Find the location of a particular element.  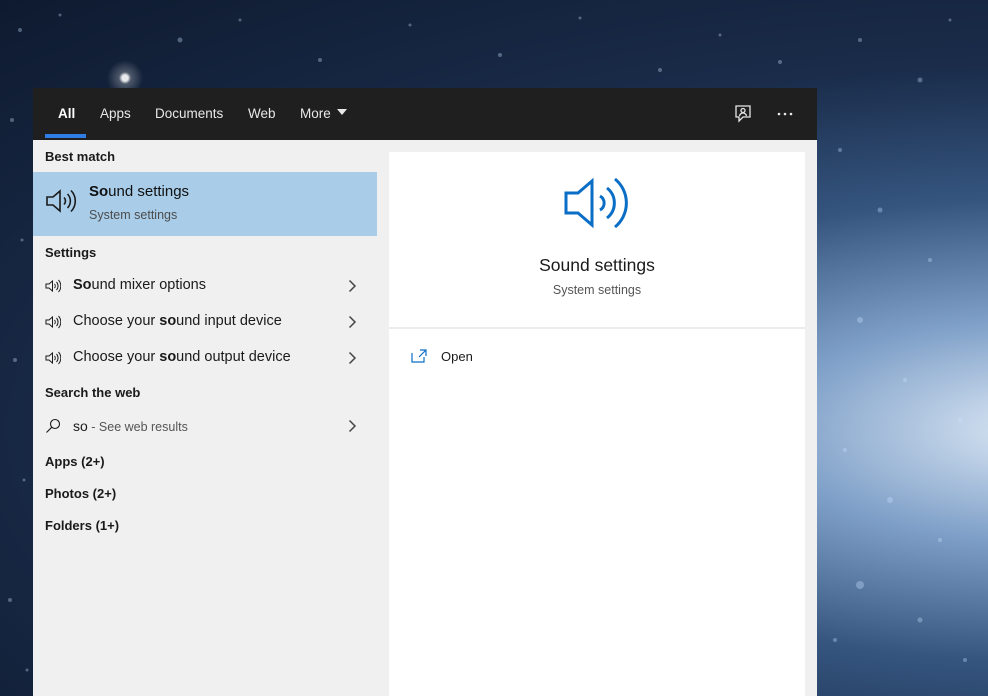

search-icon is located at coordinates (53, 426).